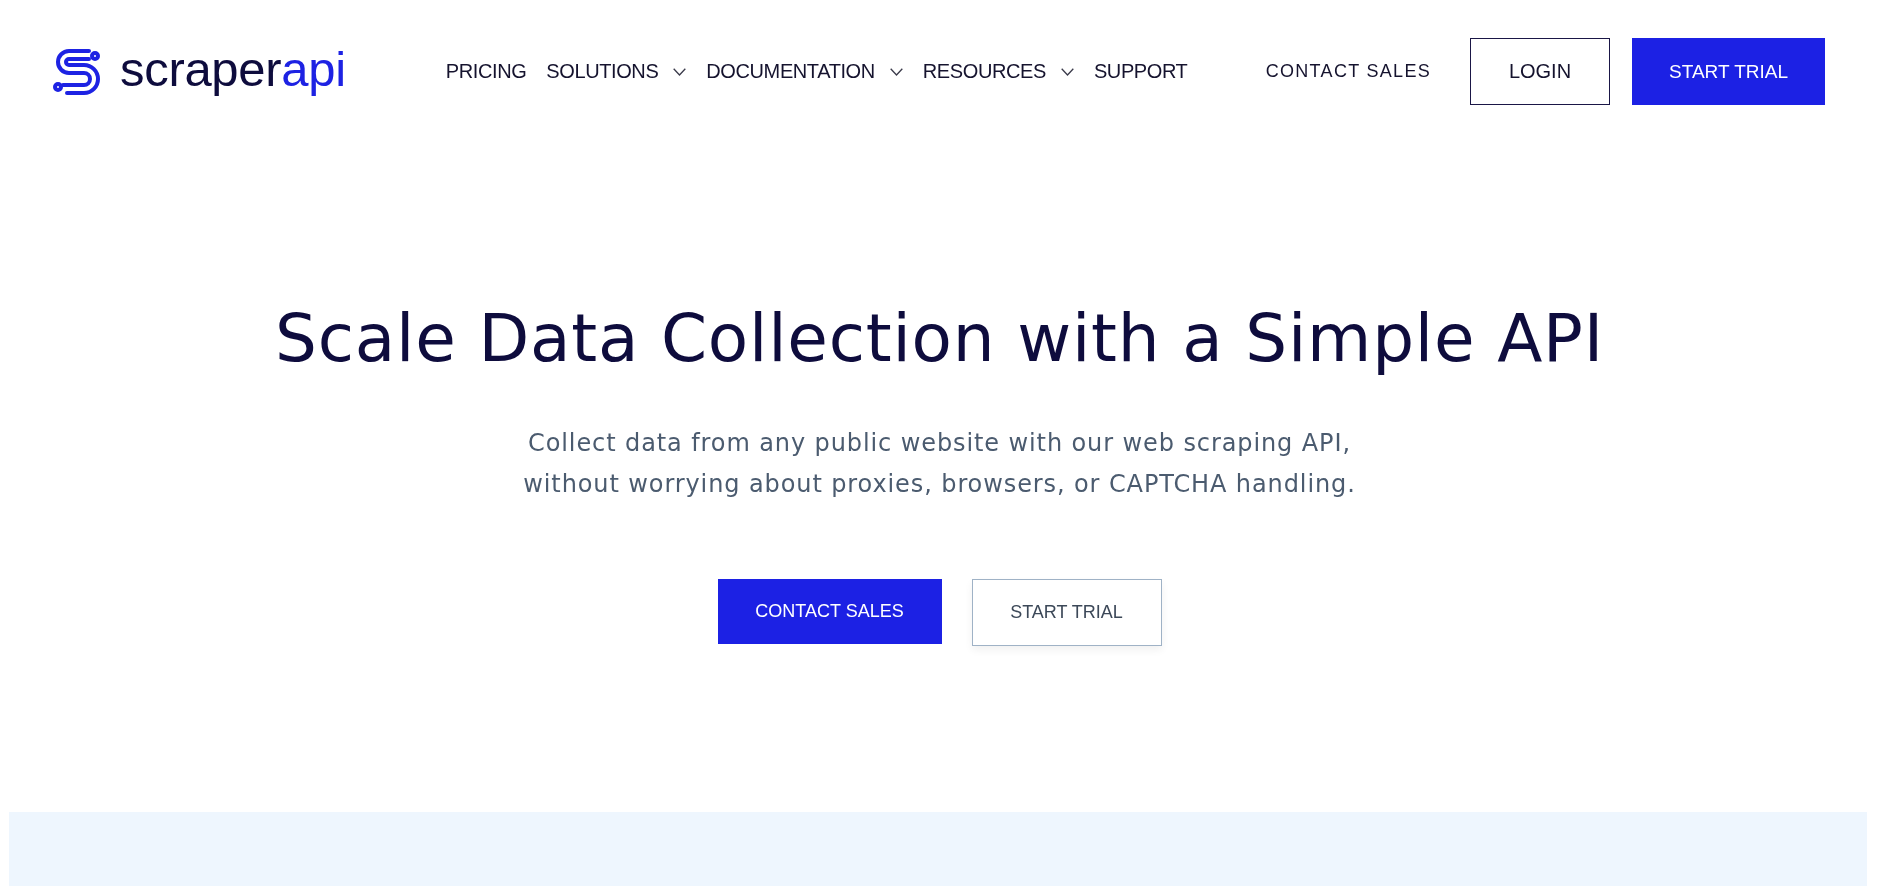  Describe the element at coordinates (829, 611) in the screenshot. I see `primary-button: CONTACT SALES` at that location.